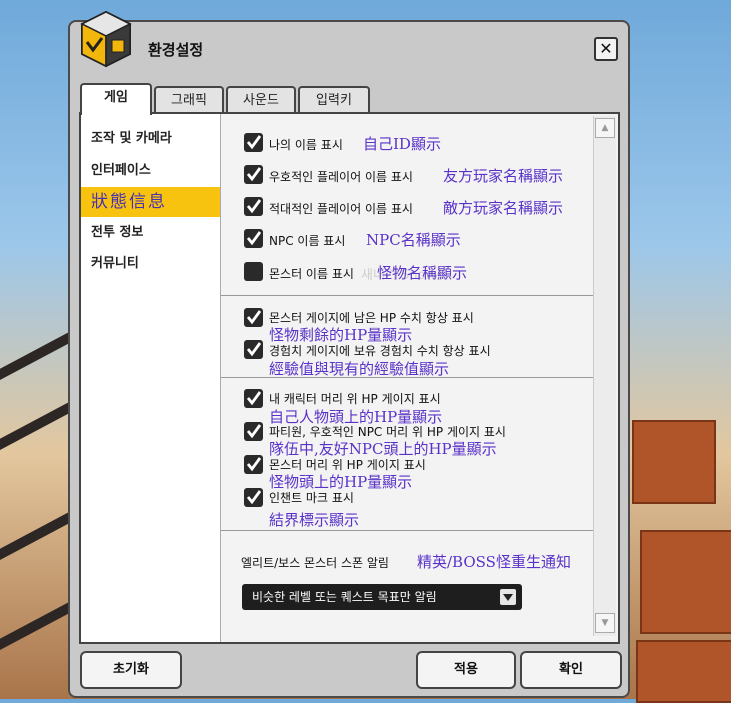 The image size is (731, 703). I want to click on scrollbar: ▲ ▼, so click(604, 376).